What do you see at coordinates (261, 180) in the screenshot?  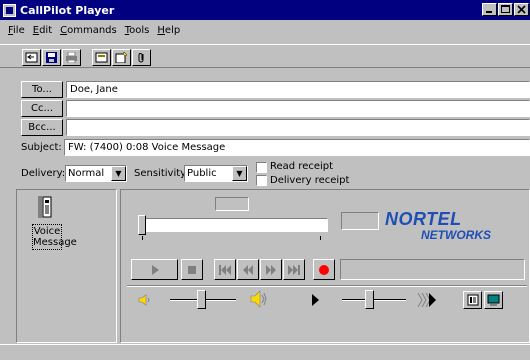 I see `delivery-receipt-checkbox` at bounding box center [261, 180].